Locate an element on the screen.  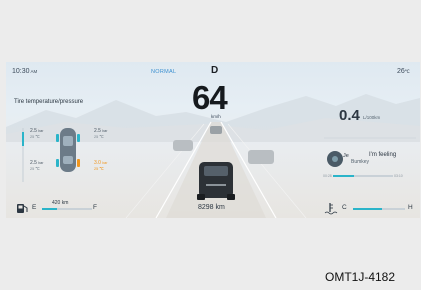
media-title: I'm feeling is located at coordinates (383, 155).